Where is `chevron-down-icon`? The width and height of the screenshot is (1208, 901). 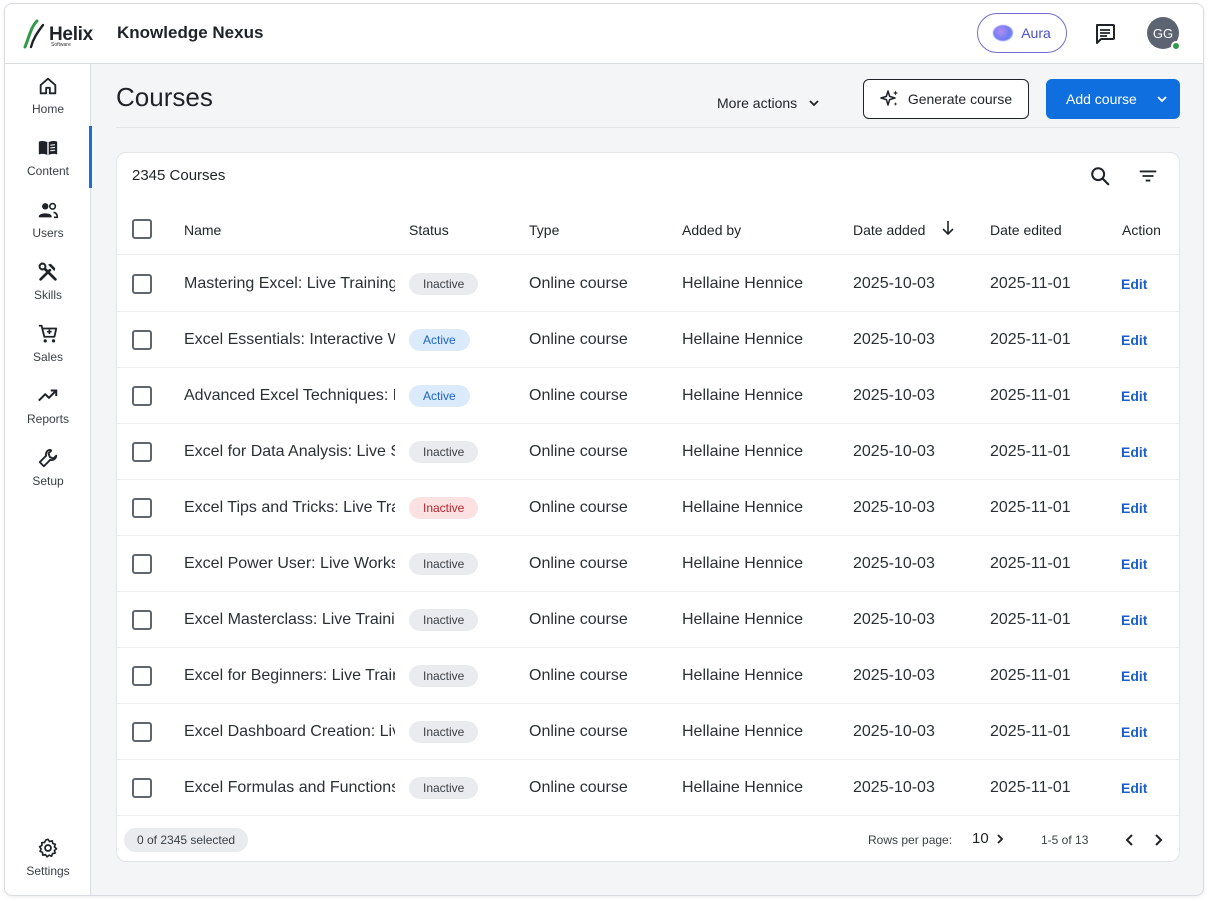
chevron-down-icon is located at coordinates (1162, 99).